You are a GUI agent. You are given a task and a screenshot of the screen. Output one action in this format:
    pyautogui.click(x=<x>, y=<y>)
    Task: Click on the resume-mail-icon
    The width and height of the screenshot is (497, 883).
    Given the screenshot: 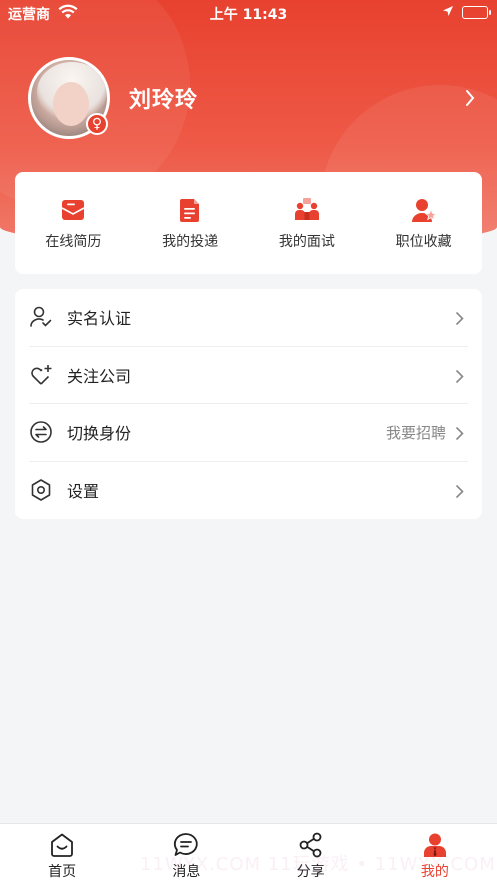 What is the action you would take?
    pyautogui.click(x=73, y=210)
    